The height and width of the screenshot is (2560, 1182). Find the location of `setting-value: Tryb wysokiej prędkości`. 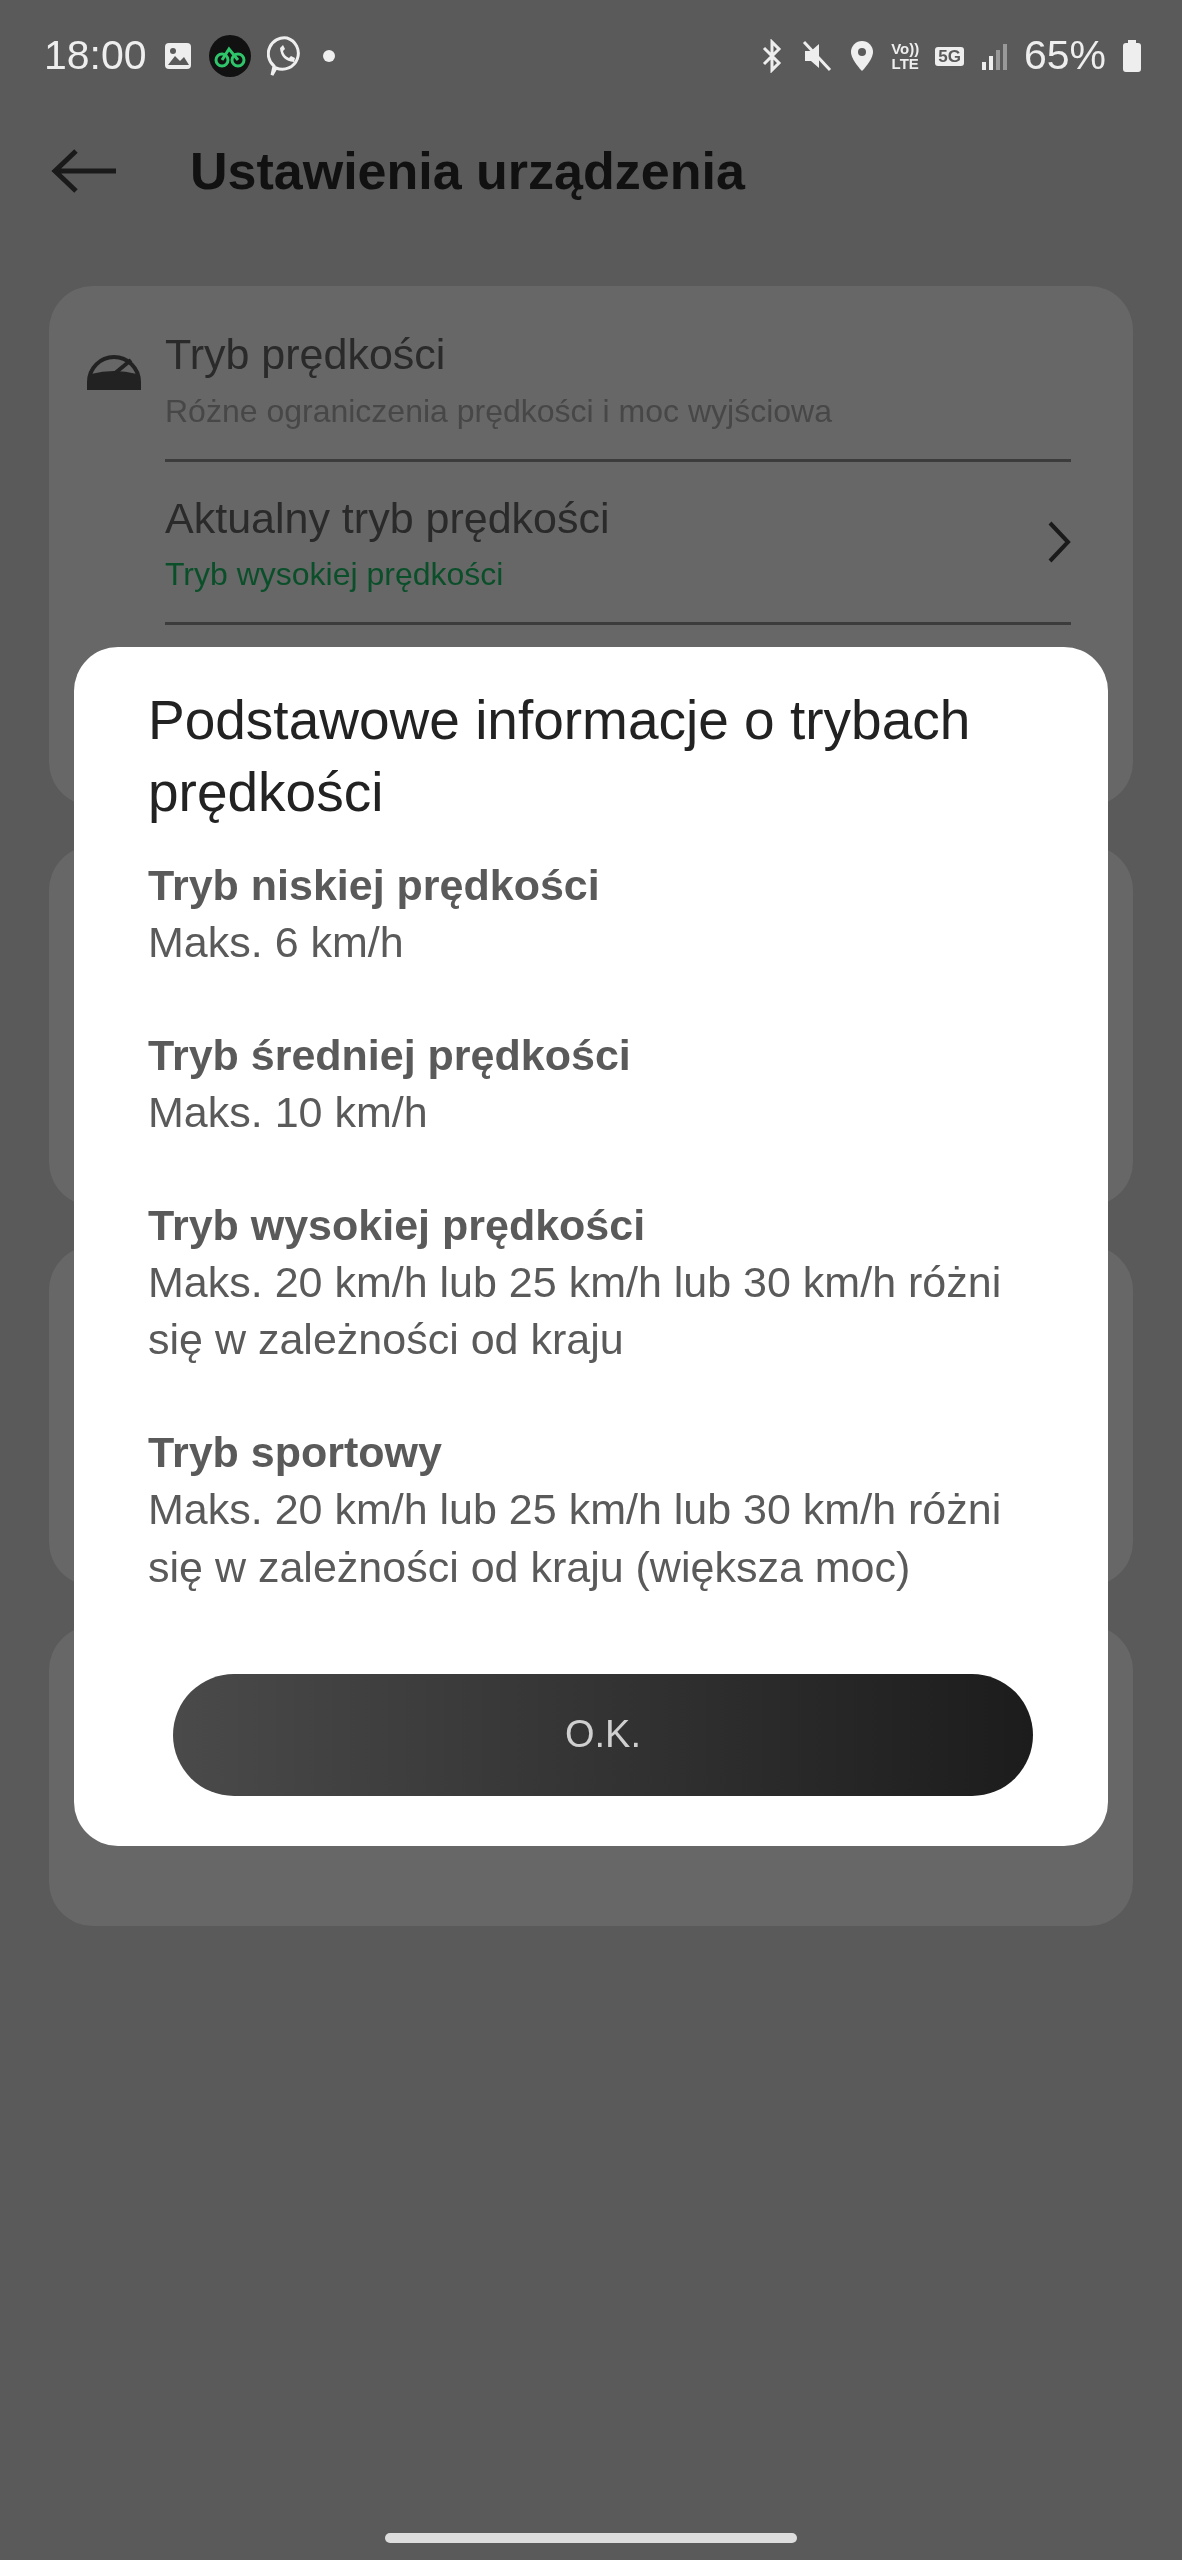

setting-value: Tryb wysokiej prędkości is located at coordinates (335, 574).